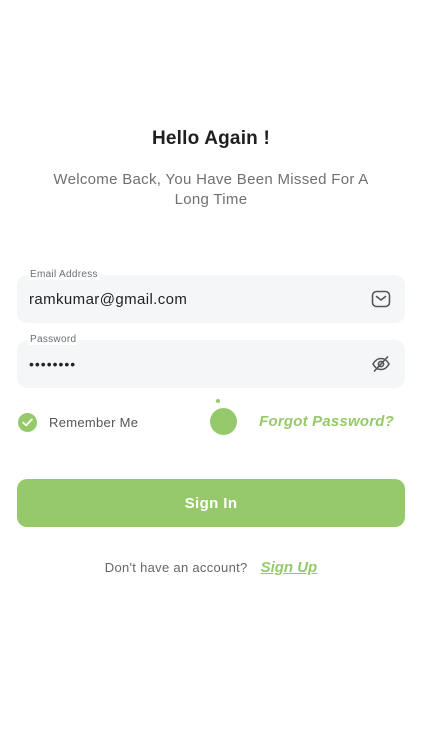 This screenshot has width=422, height=750. I want to click on remember-checkbox, so click(27, 422).